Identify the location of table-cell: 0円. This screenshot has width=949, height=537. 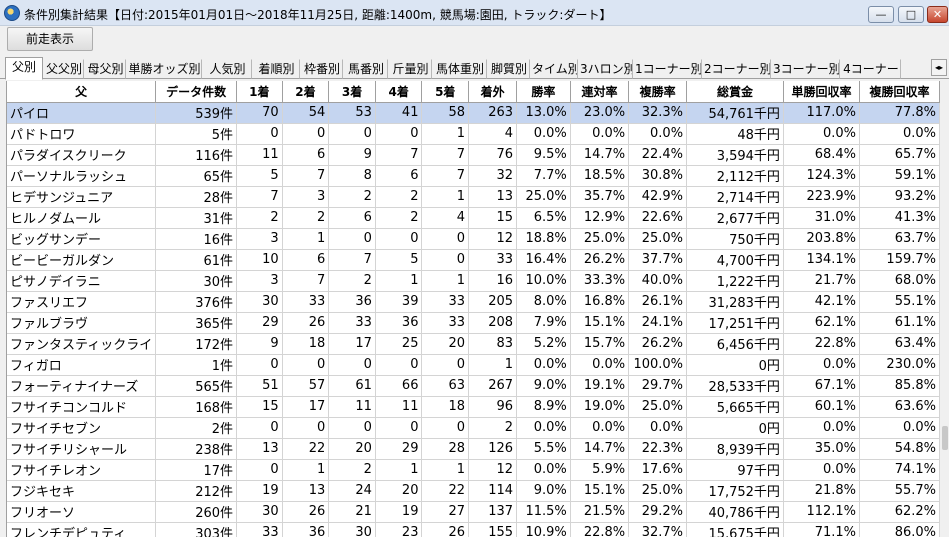
(735, 365).